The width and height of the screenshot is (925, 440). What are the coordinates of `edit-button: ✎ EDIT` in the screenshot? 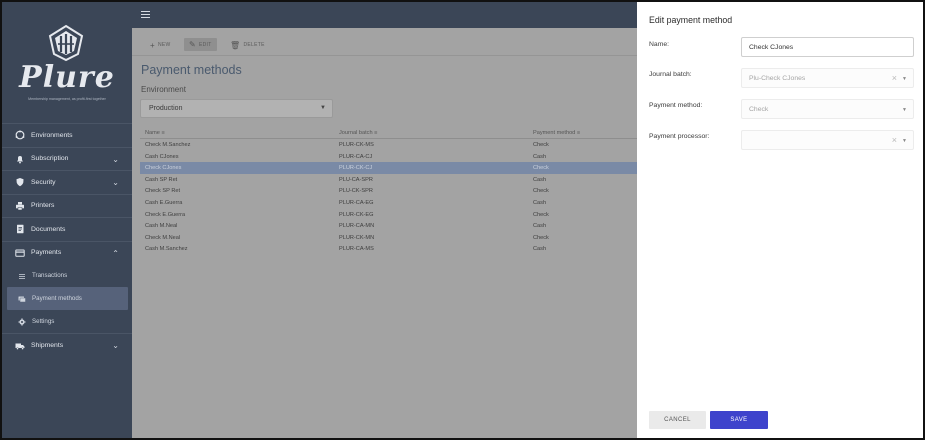 It's located at (200, 44).